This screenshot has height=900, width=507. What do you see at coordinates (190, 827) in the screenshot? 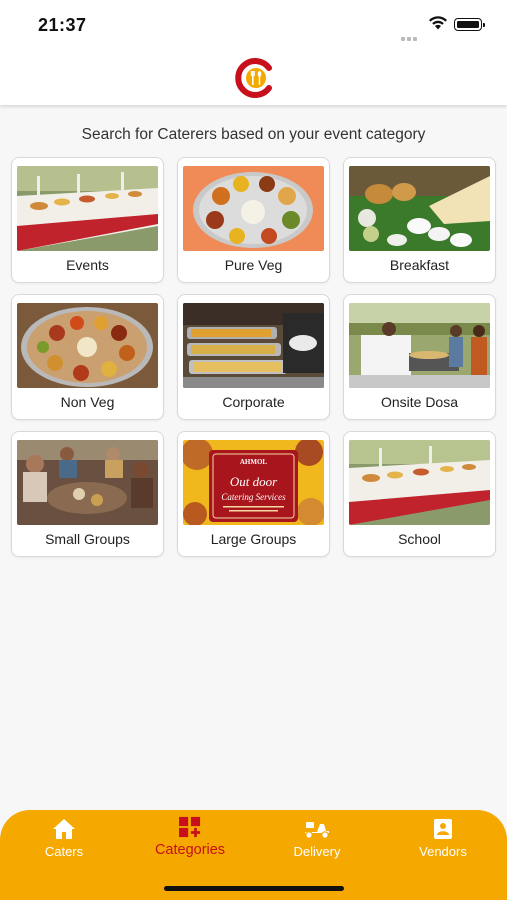
I see `grid-plus-icon` at bounding box center [190, 827].